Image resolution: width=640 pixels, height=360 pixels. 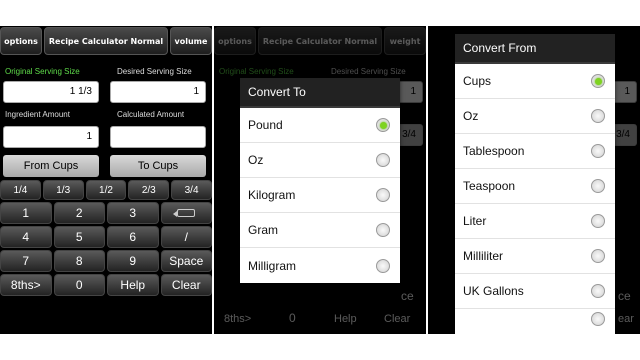 I want to click on option-kilogram: Kilogram, so click(x=320, y=195).